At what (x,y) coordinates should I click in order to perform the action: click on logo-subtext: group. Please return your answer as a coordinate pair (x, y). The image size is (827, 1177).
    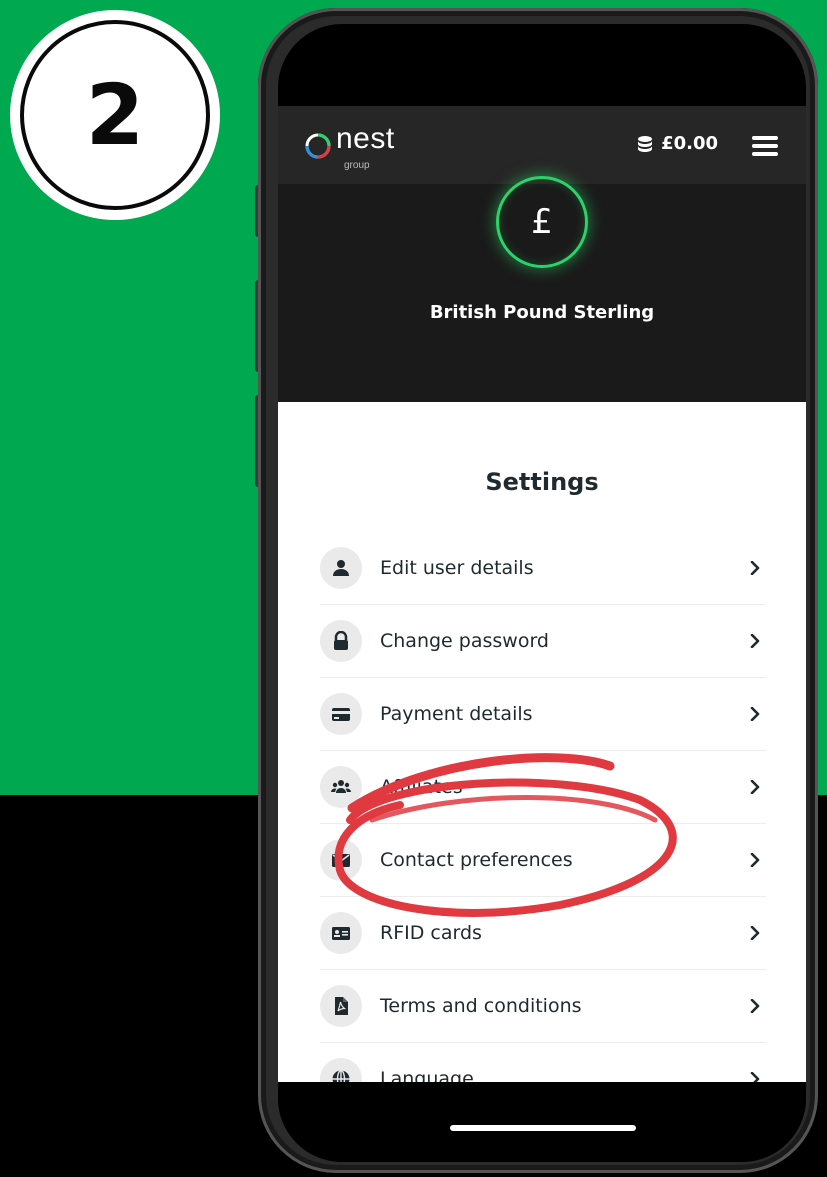
    Looking at the image, I should click on (357, 165).